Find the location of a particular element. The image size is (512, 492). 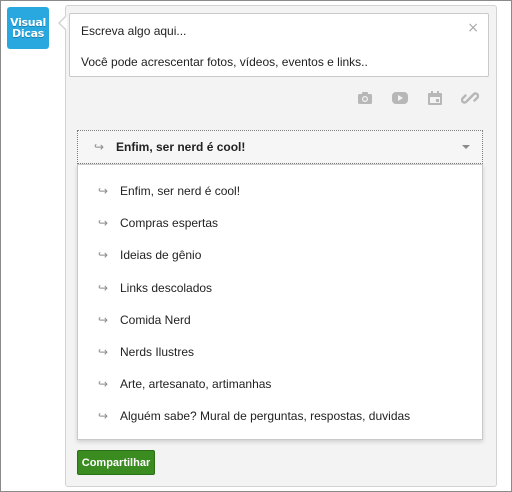

category-option-label: Compras espertas is located at coordinates (169, 223).